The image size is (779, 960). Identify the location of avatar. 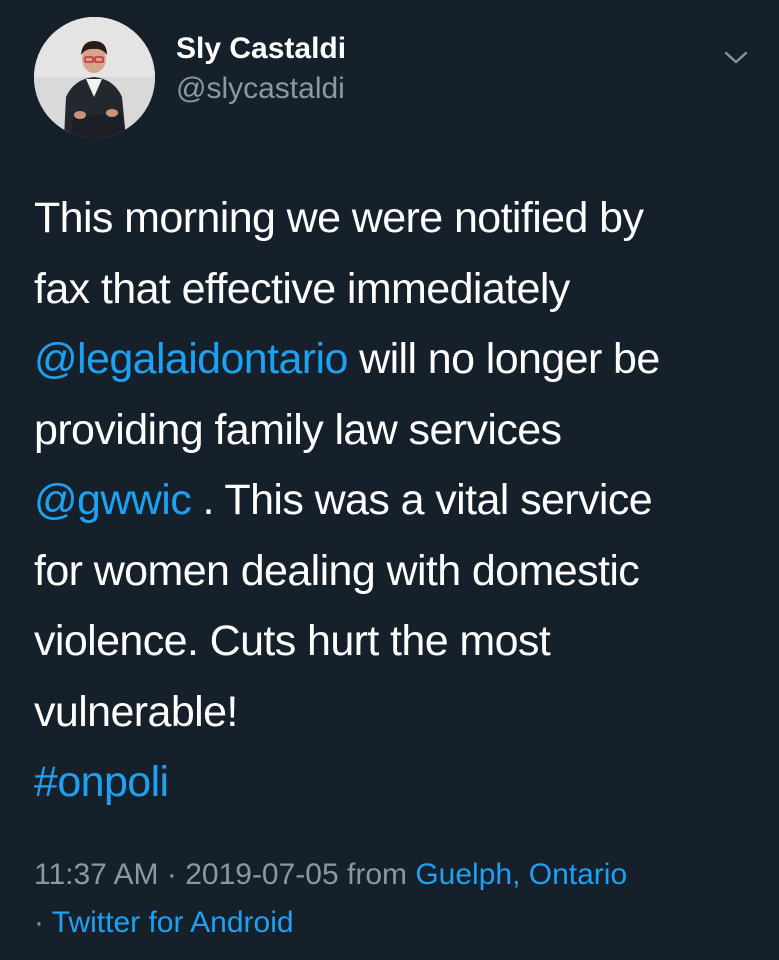
(94, 77).